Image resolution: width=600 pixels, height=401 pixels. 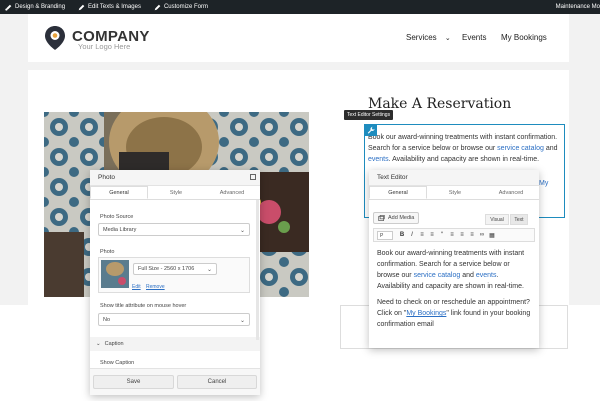 I want to click on maximize-icon, so click(x=253, y=177).